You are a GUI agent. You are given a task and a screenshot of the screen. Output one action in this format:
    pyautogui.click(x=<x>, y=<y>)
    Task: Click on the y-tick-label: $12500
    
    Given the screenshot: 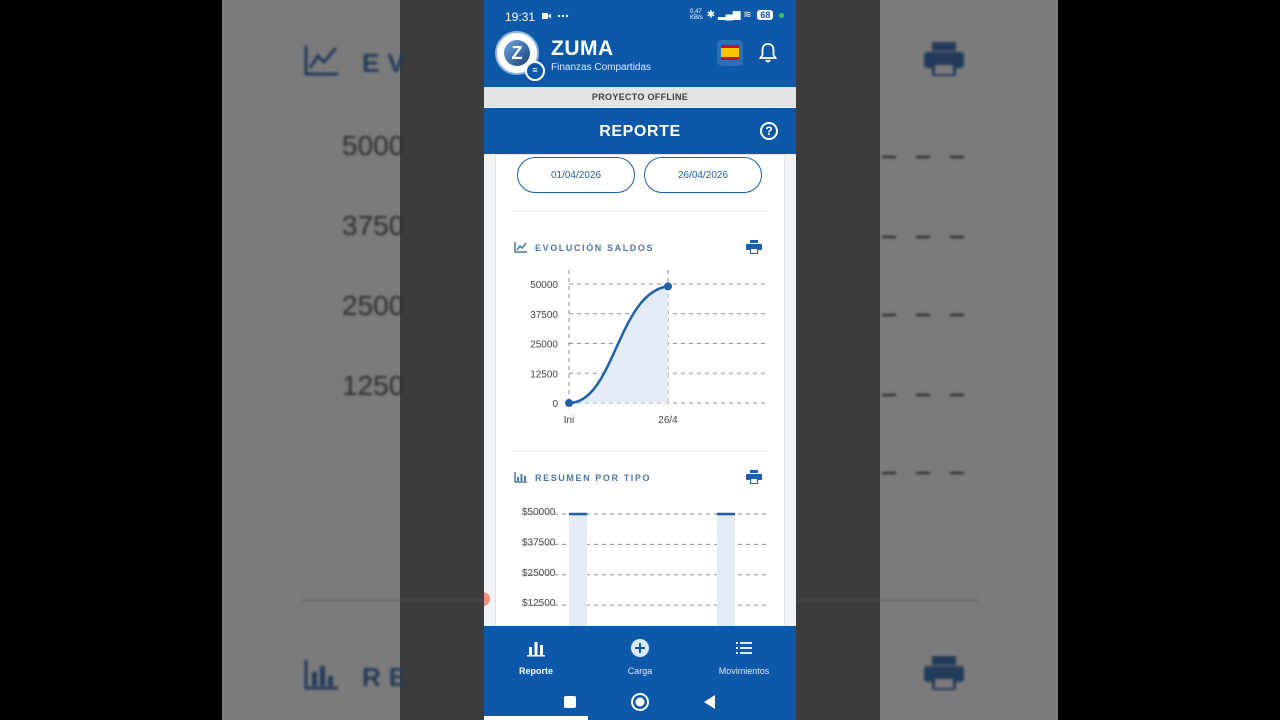 What is the action you would take?
    pyautogui.click(x=539, y=603)
    